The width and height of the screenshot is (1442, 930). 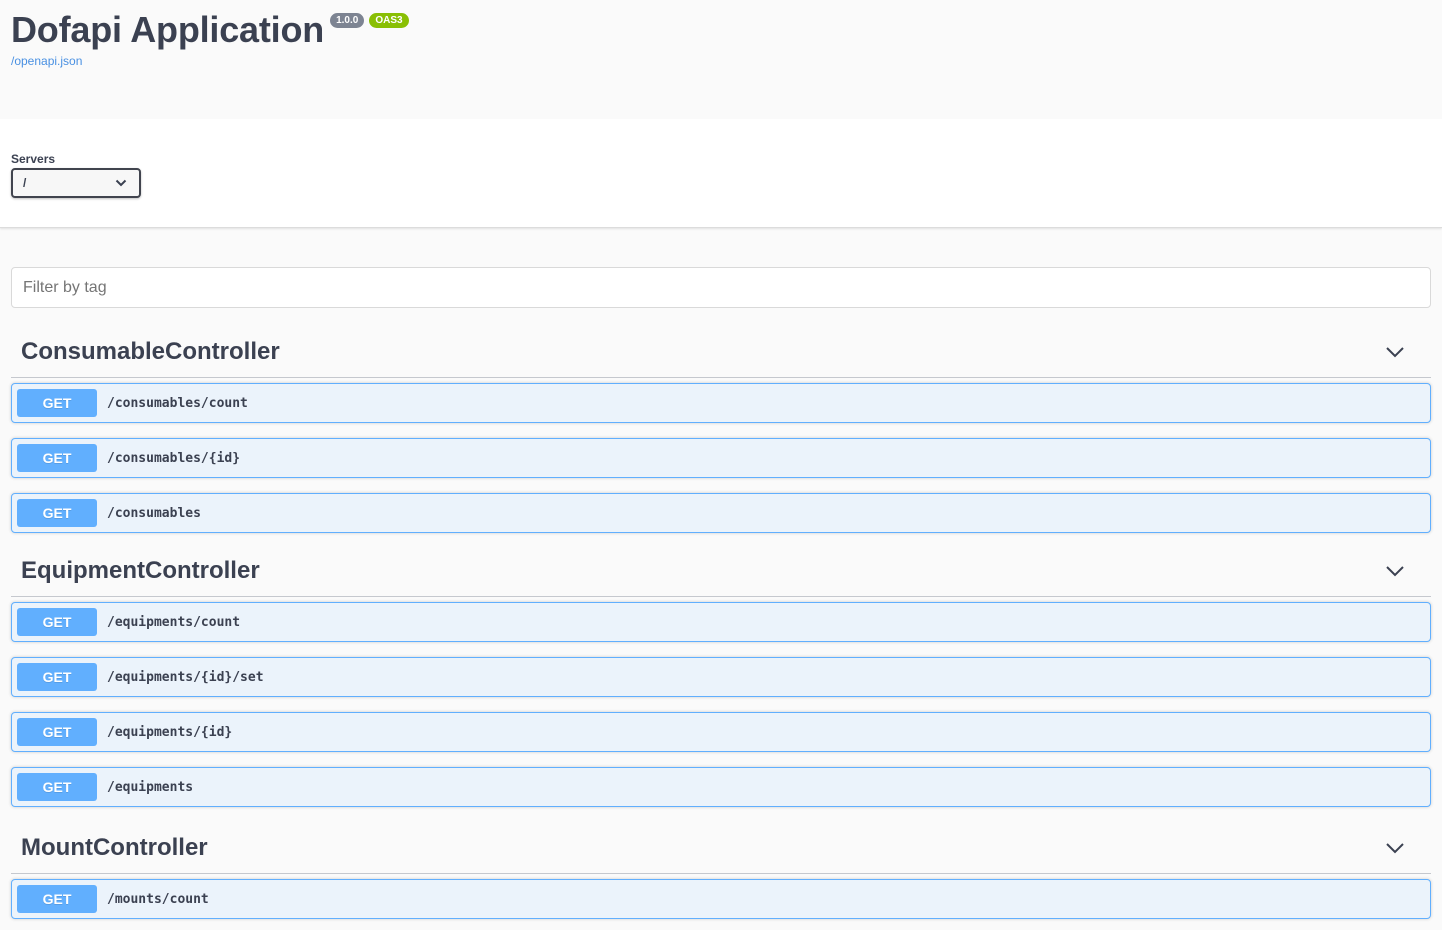 I want to click on oas-badge: OAS3, so click(x=389, y=20).